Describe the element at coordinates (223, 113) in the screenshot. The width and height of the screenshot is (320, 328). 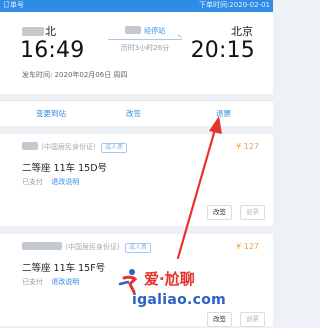
I see `refund-button: 退票` at that location.